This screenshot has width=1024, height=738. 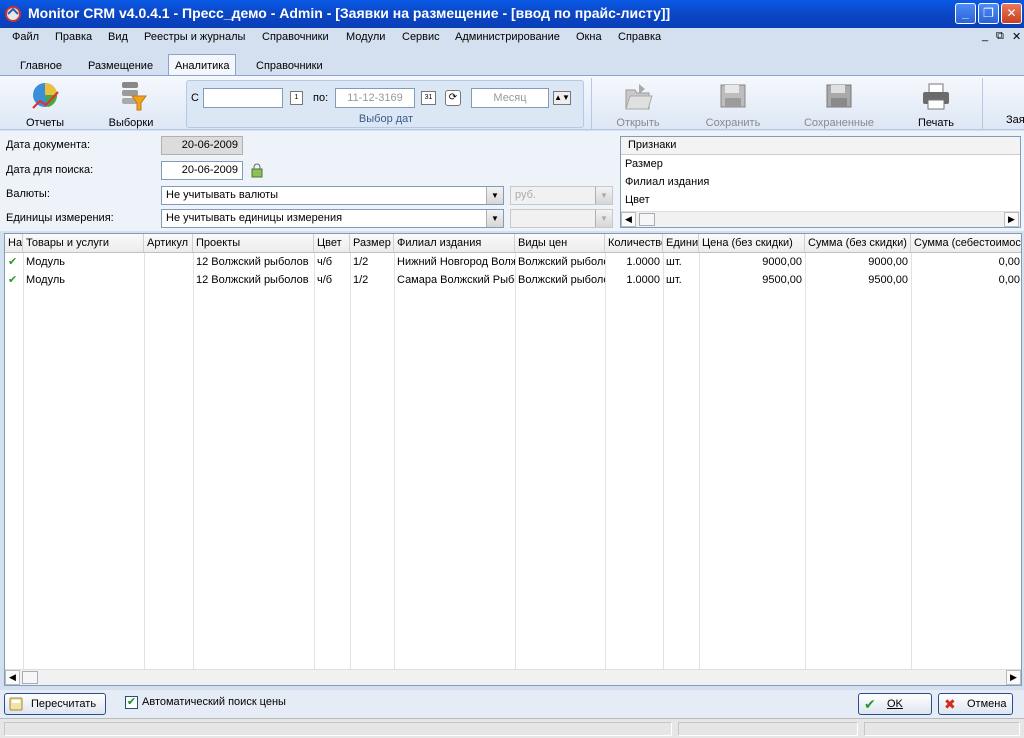 What do you see at coordinates (55, 704) in the screenshot?
I see `recalculate-button: Пересчитать` at bounding box center [55, 704].